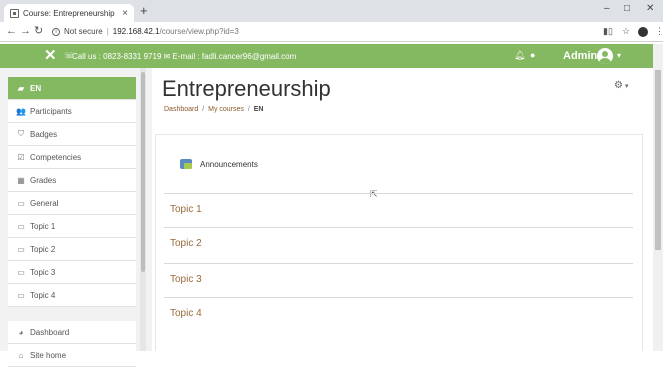 Image resolution: width=663 pixels, height=367 pixels. I want to click on messages-icon: ●, so click(532, 55).